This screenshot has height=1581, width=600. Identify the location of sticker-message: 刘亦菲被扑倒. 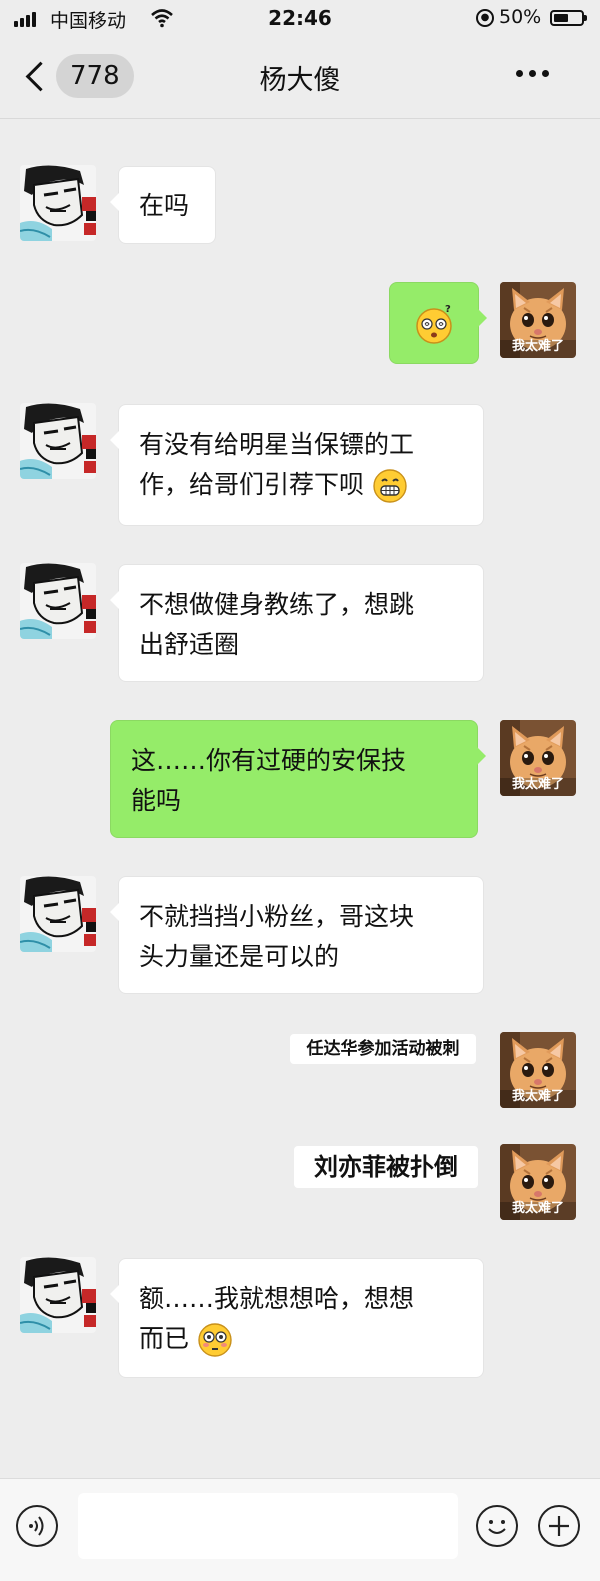
(386, 1167).